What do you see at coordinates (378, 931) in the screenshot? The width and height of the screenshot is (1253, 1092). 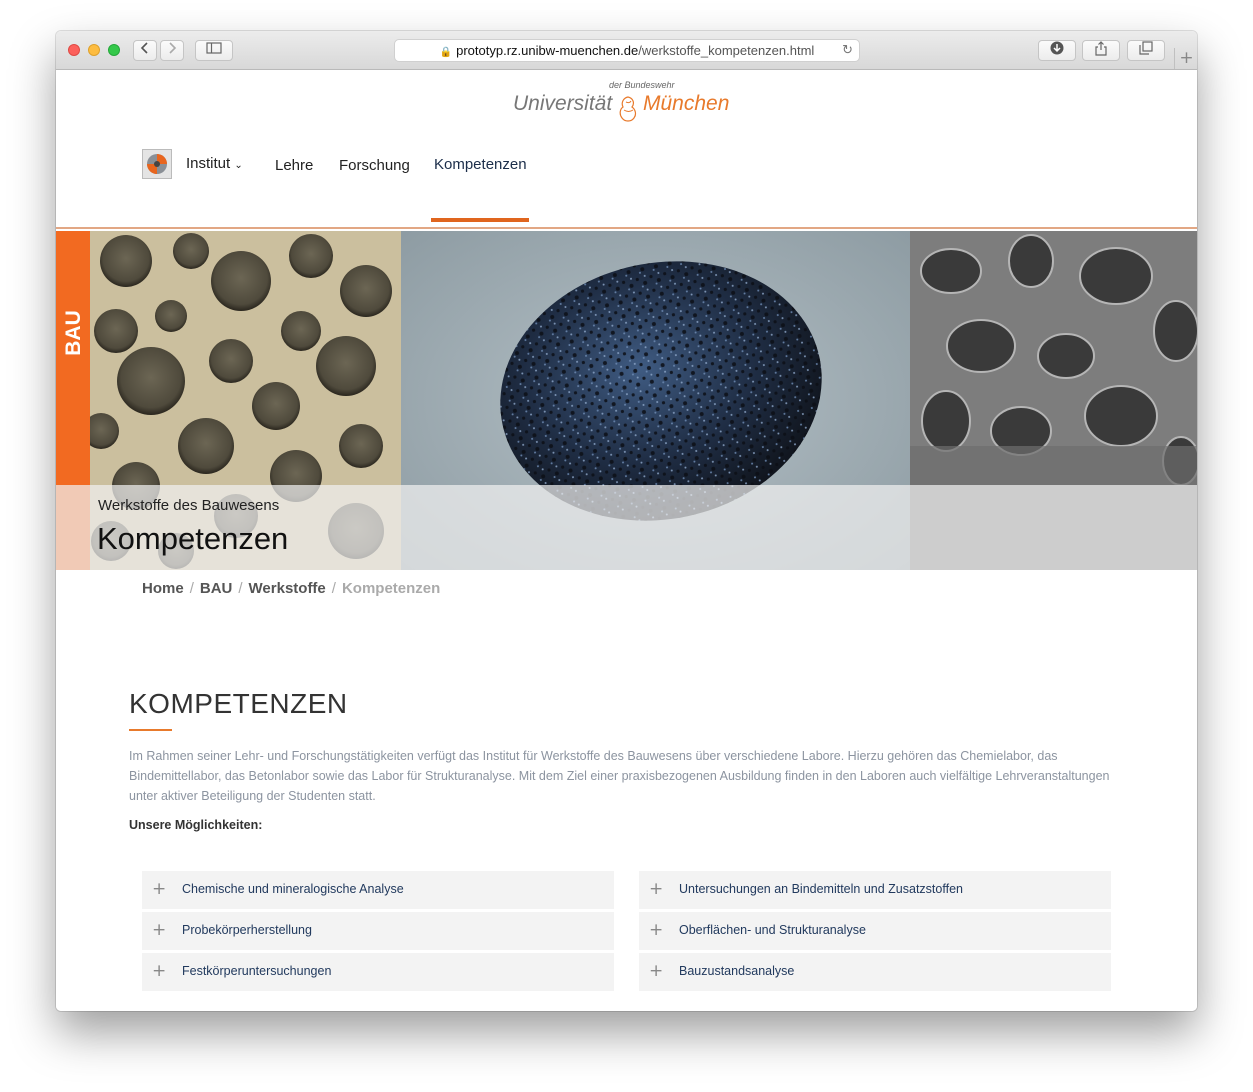 I see `accordion-item-probekoerper: + Probekörperherstellung` at bounding box center [378, 931].